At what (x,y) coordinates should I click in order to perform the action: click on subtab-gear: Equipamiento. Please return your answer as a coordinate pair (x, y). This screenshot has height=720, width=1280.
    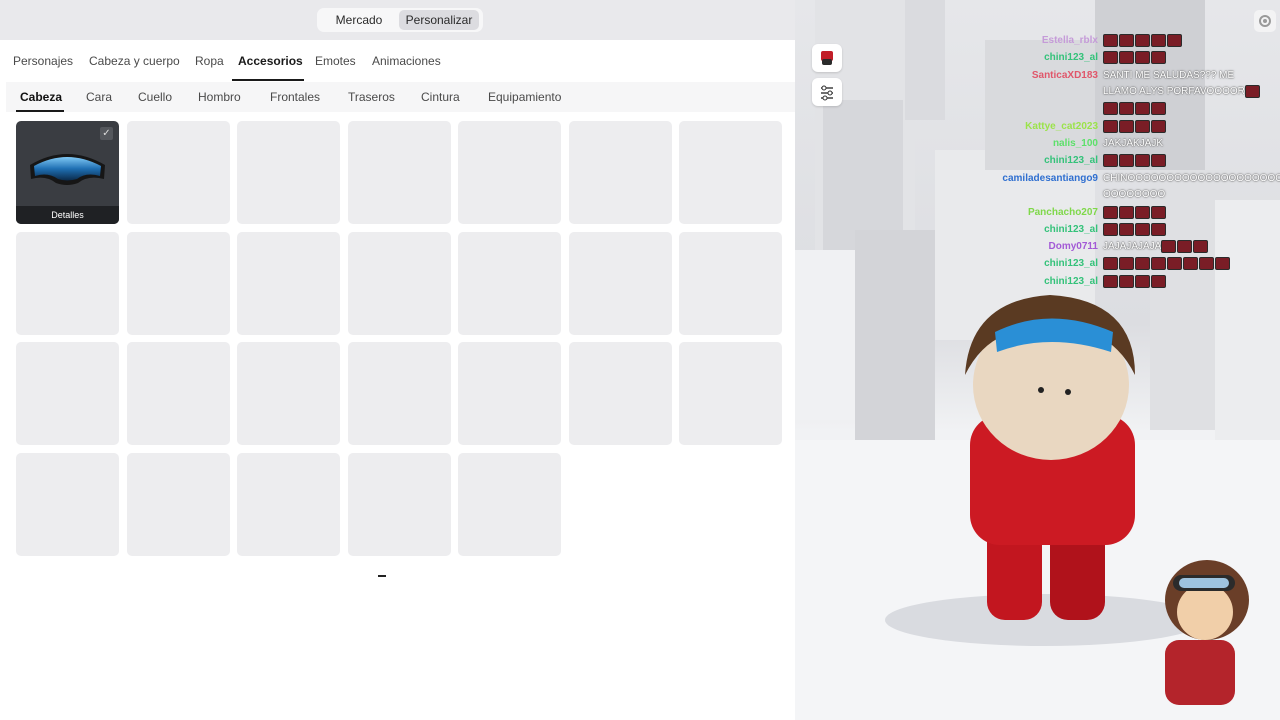
    Looking at the image, I should click on (524, 97).